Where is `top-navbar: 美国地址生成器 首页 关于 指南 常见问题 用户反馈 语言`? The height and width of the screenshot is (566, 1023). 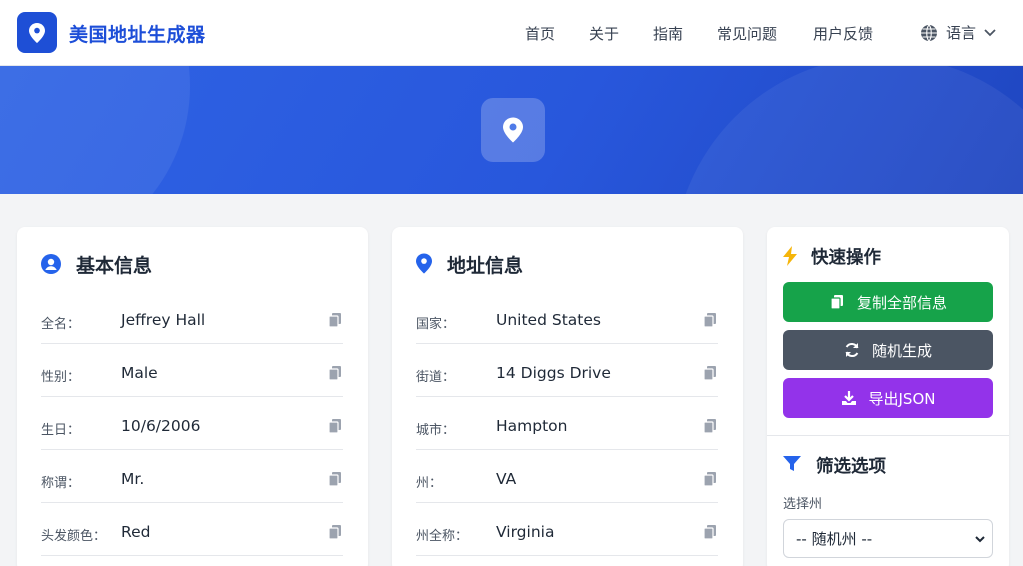
top-navbar: 美国地址生成器 首页 关于 指南 常见问题 用户反馈 语言 is located at coordinates (511, 33).